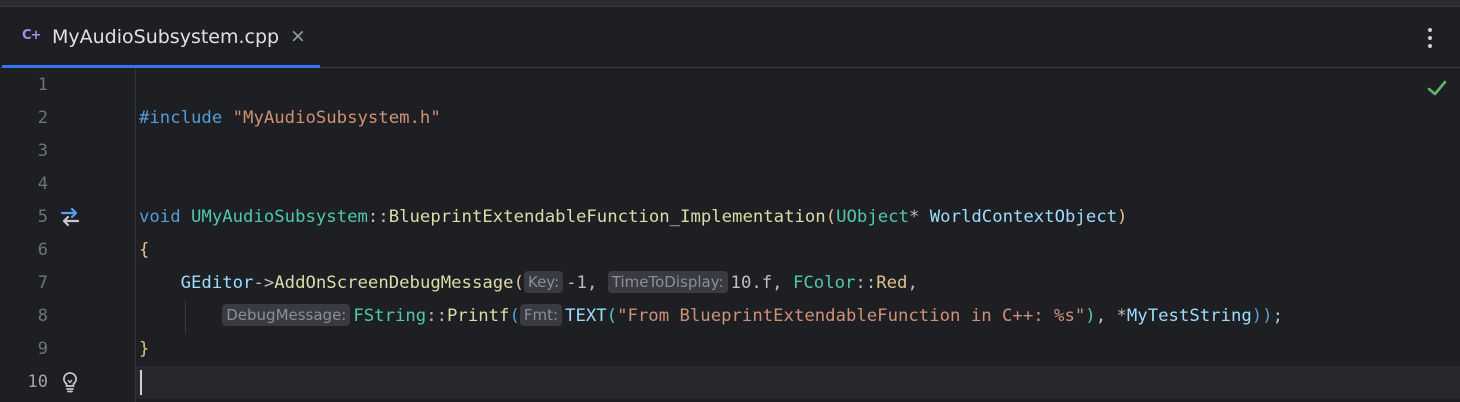 The image size is (1460, 402). What do you see at coordinates (70, 382) in the screenshot?
I see `lightbulb-icon` at bounding box center [70, 382].